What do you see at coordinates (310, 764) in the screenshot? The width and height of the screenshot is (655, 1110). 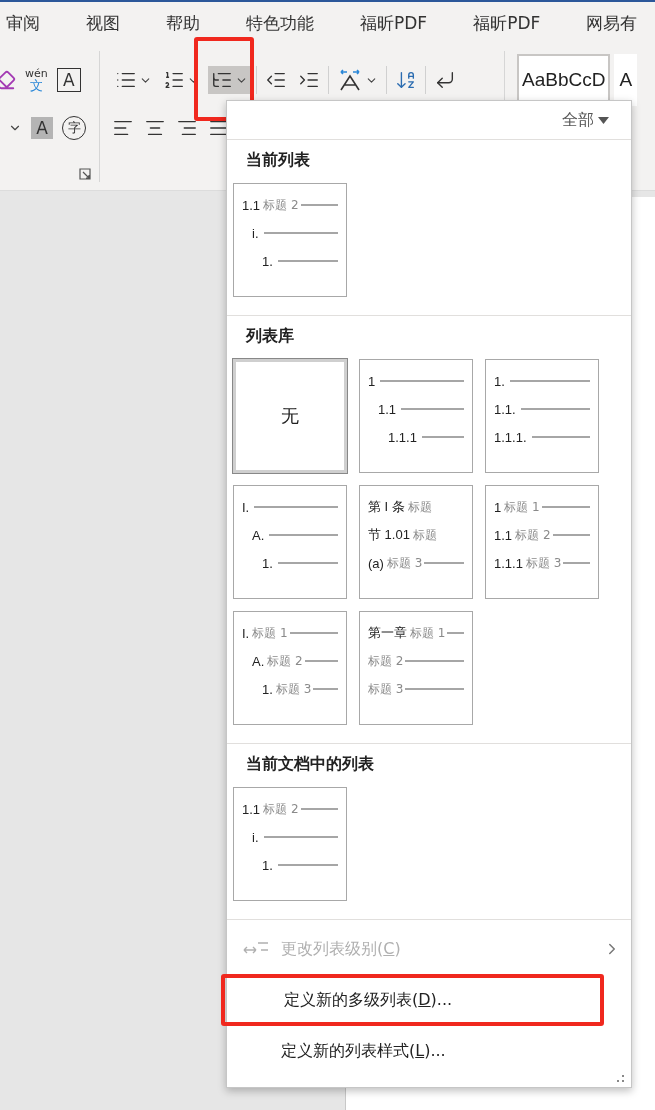 I see `section-title: 当前文档中的列表` at bounding box center [310, 764].